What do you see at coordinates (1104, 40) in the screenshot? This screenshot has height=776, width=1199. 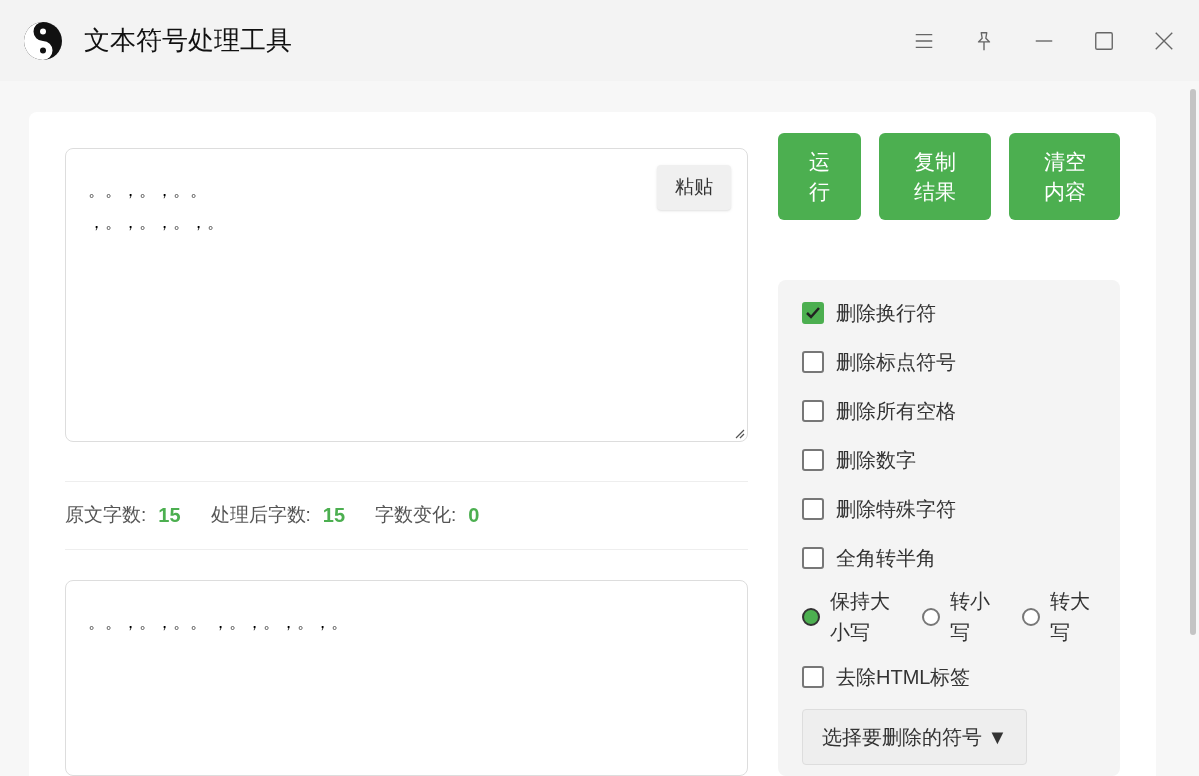 I see `maximize-icon` at bounding box center [1104, 40].